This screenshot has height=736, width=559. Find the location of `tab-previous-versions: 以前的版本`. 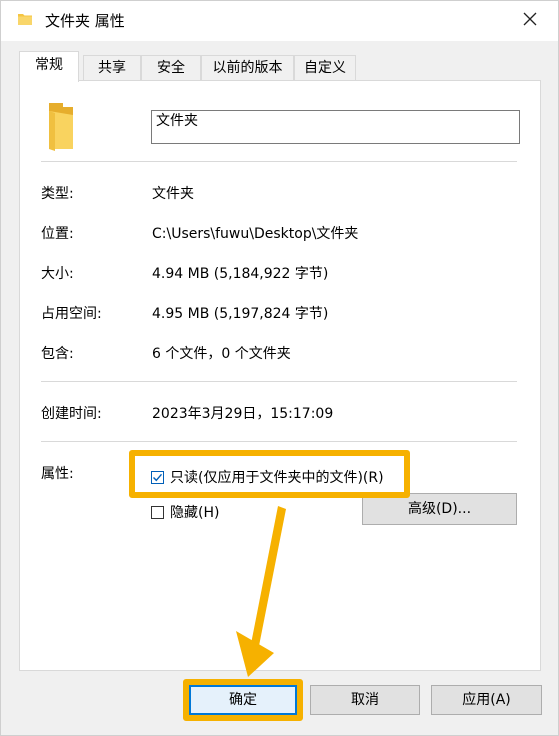

tab-previous-versions: 以前的版本 is located at coordinates (247, 67).